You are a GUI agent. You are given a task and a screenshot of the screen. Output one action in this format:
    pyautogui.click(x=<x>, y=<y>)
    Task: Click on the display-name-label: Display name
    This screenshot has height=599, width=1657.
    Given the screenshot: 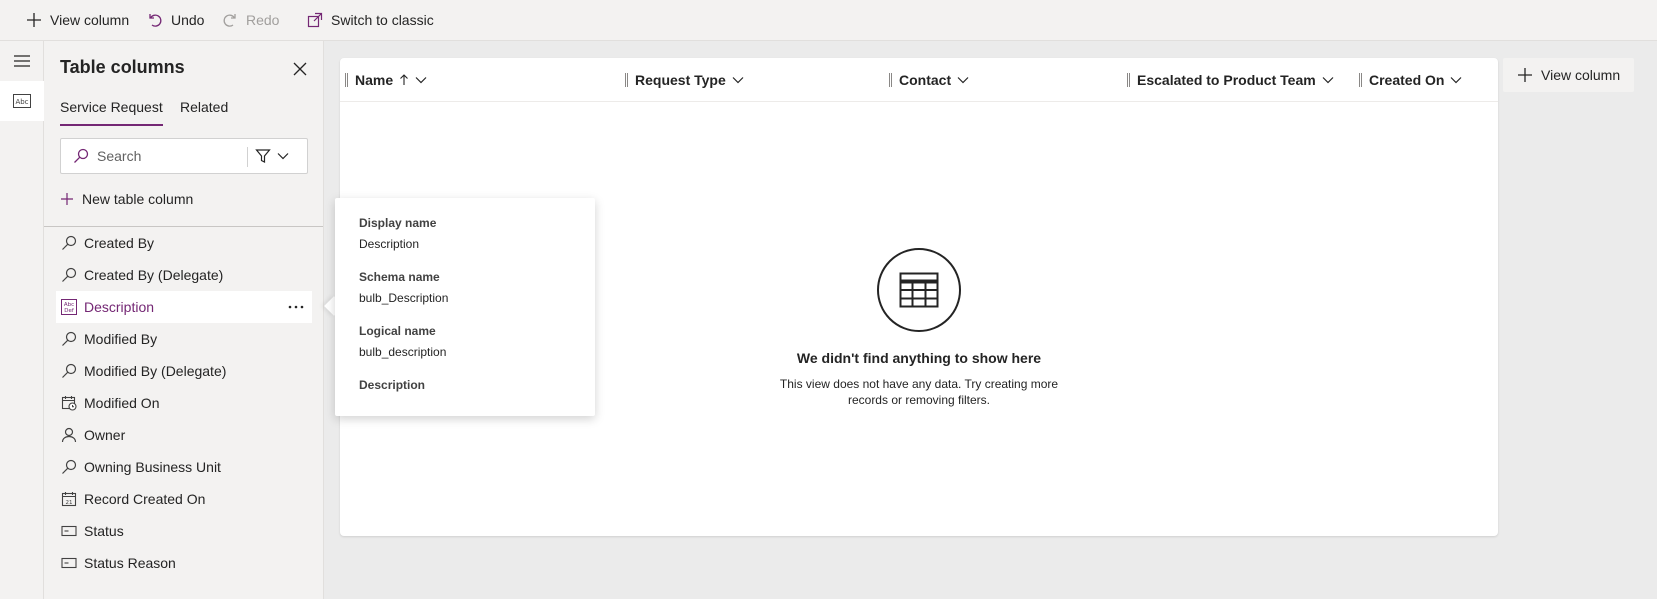 What is the action you would take?
    pyautogui.click(x=398, y=223)
    